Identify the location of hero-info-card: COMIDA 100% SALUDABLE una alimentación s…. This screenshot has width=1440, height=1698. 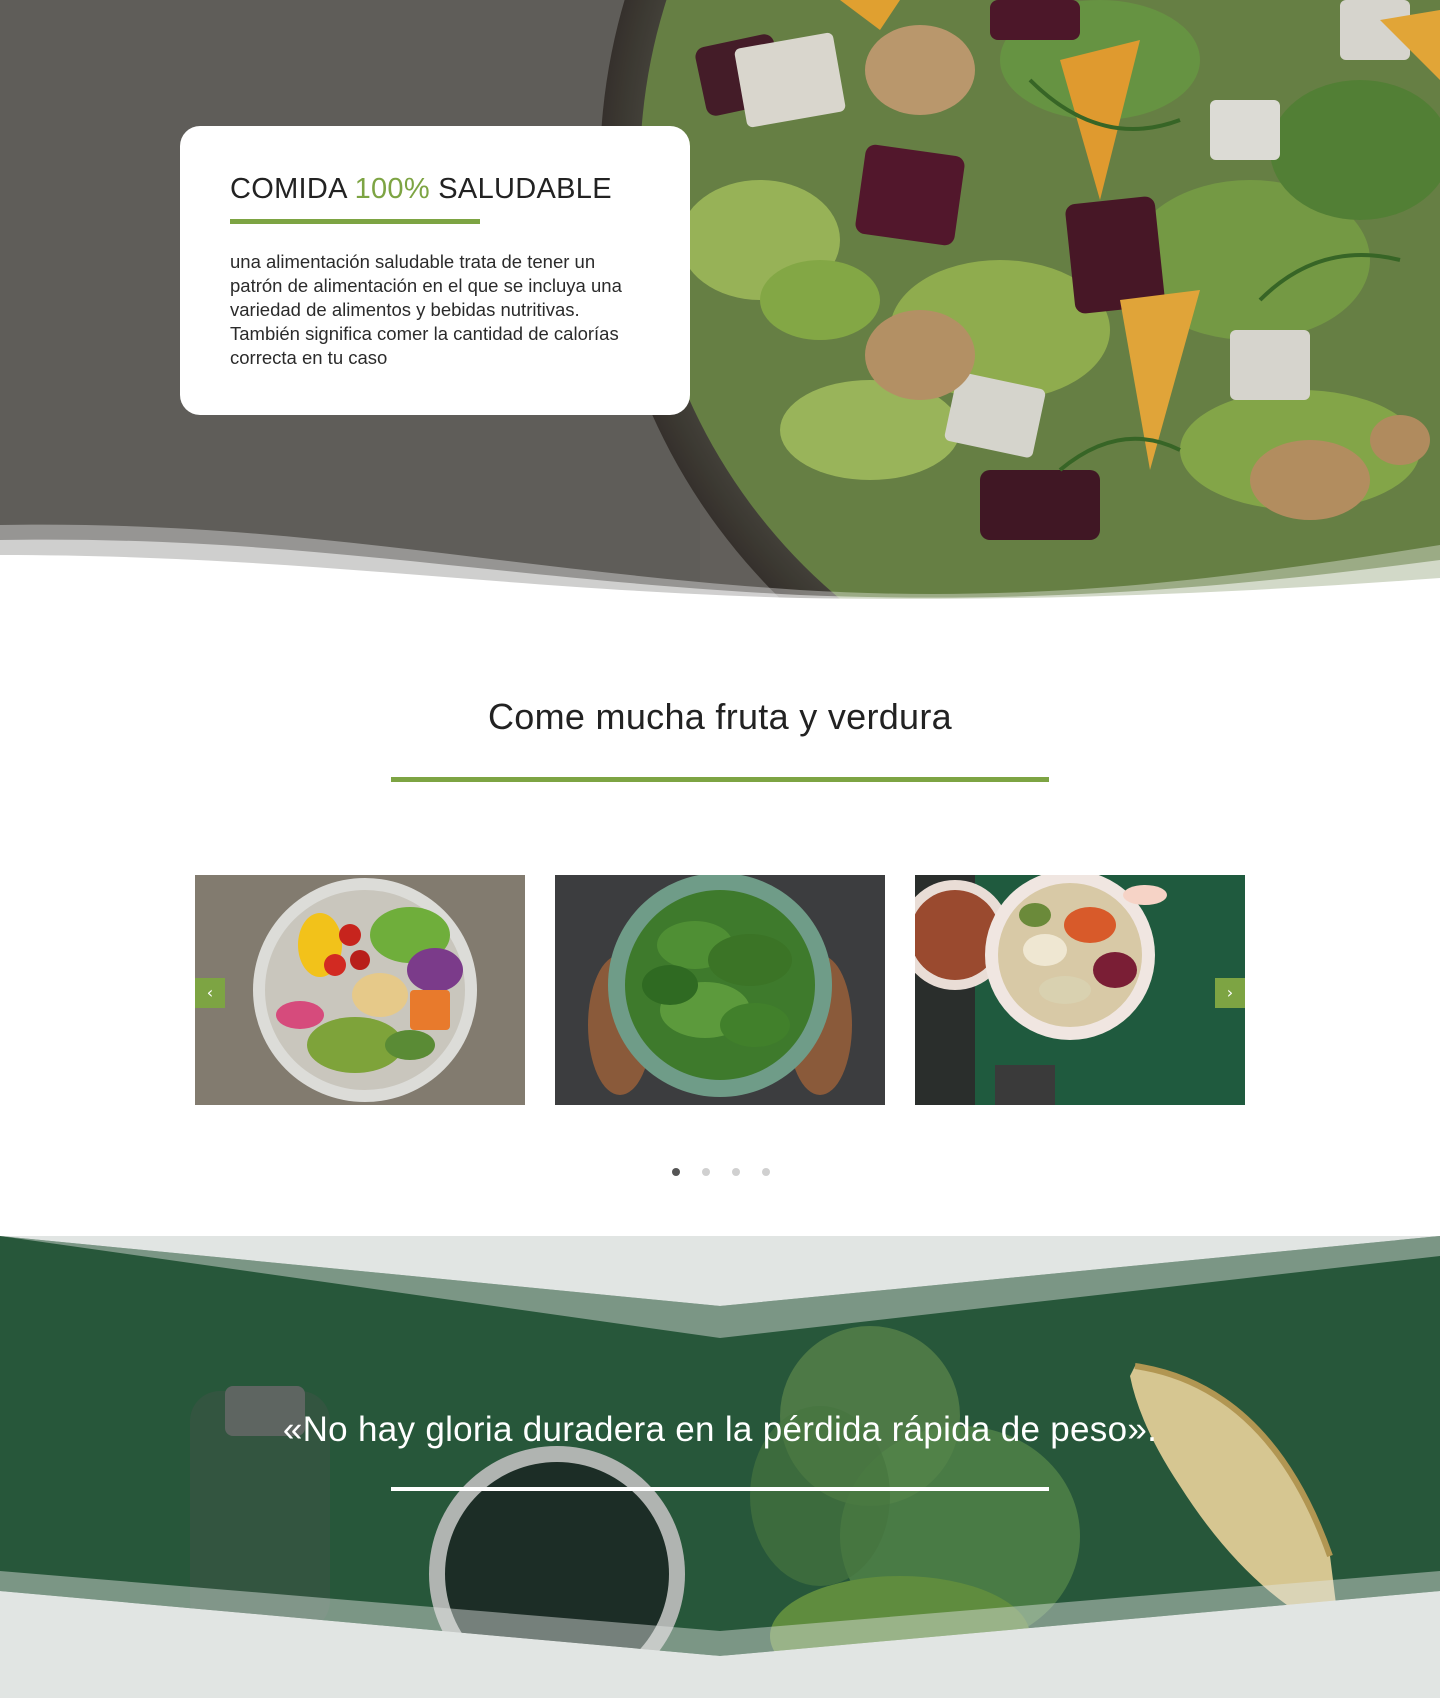
(435, 270).